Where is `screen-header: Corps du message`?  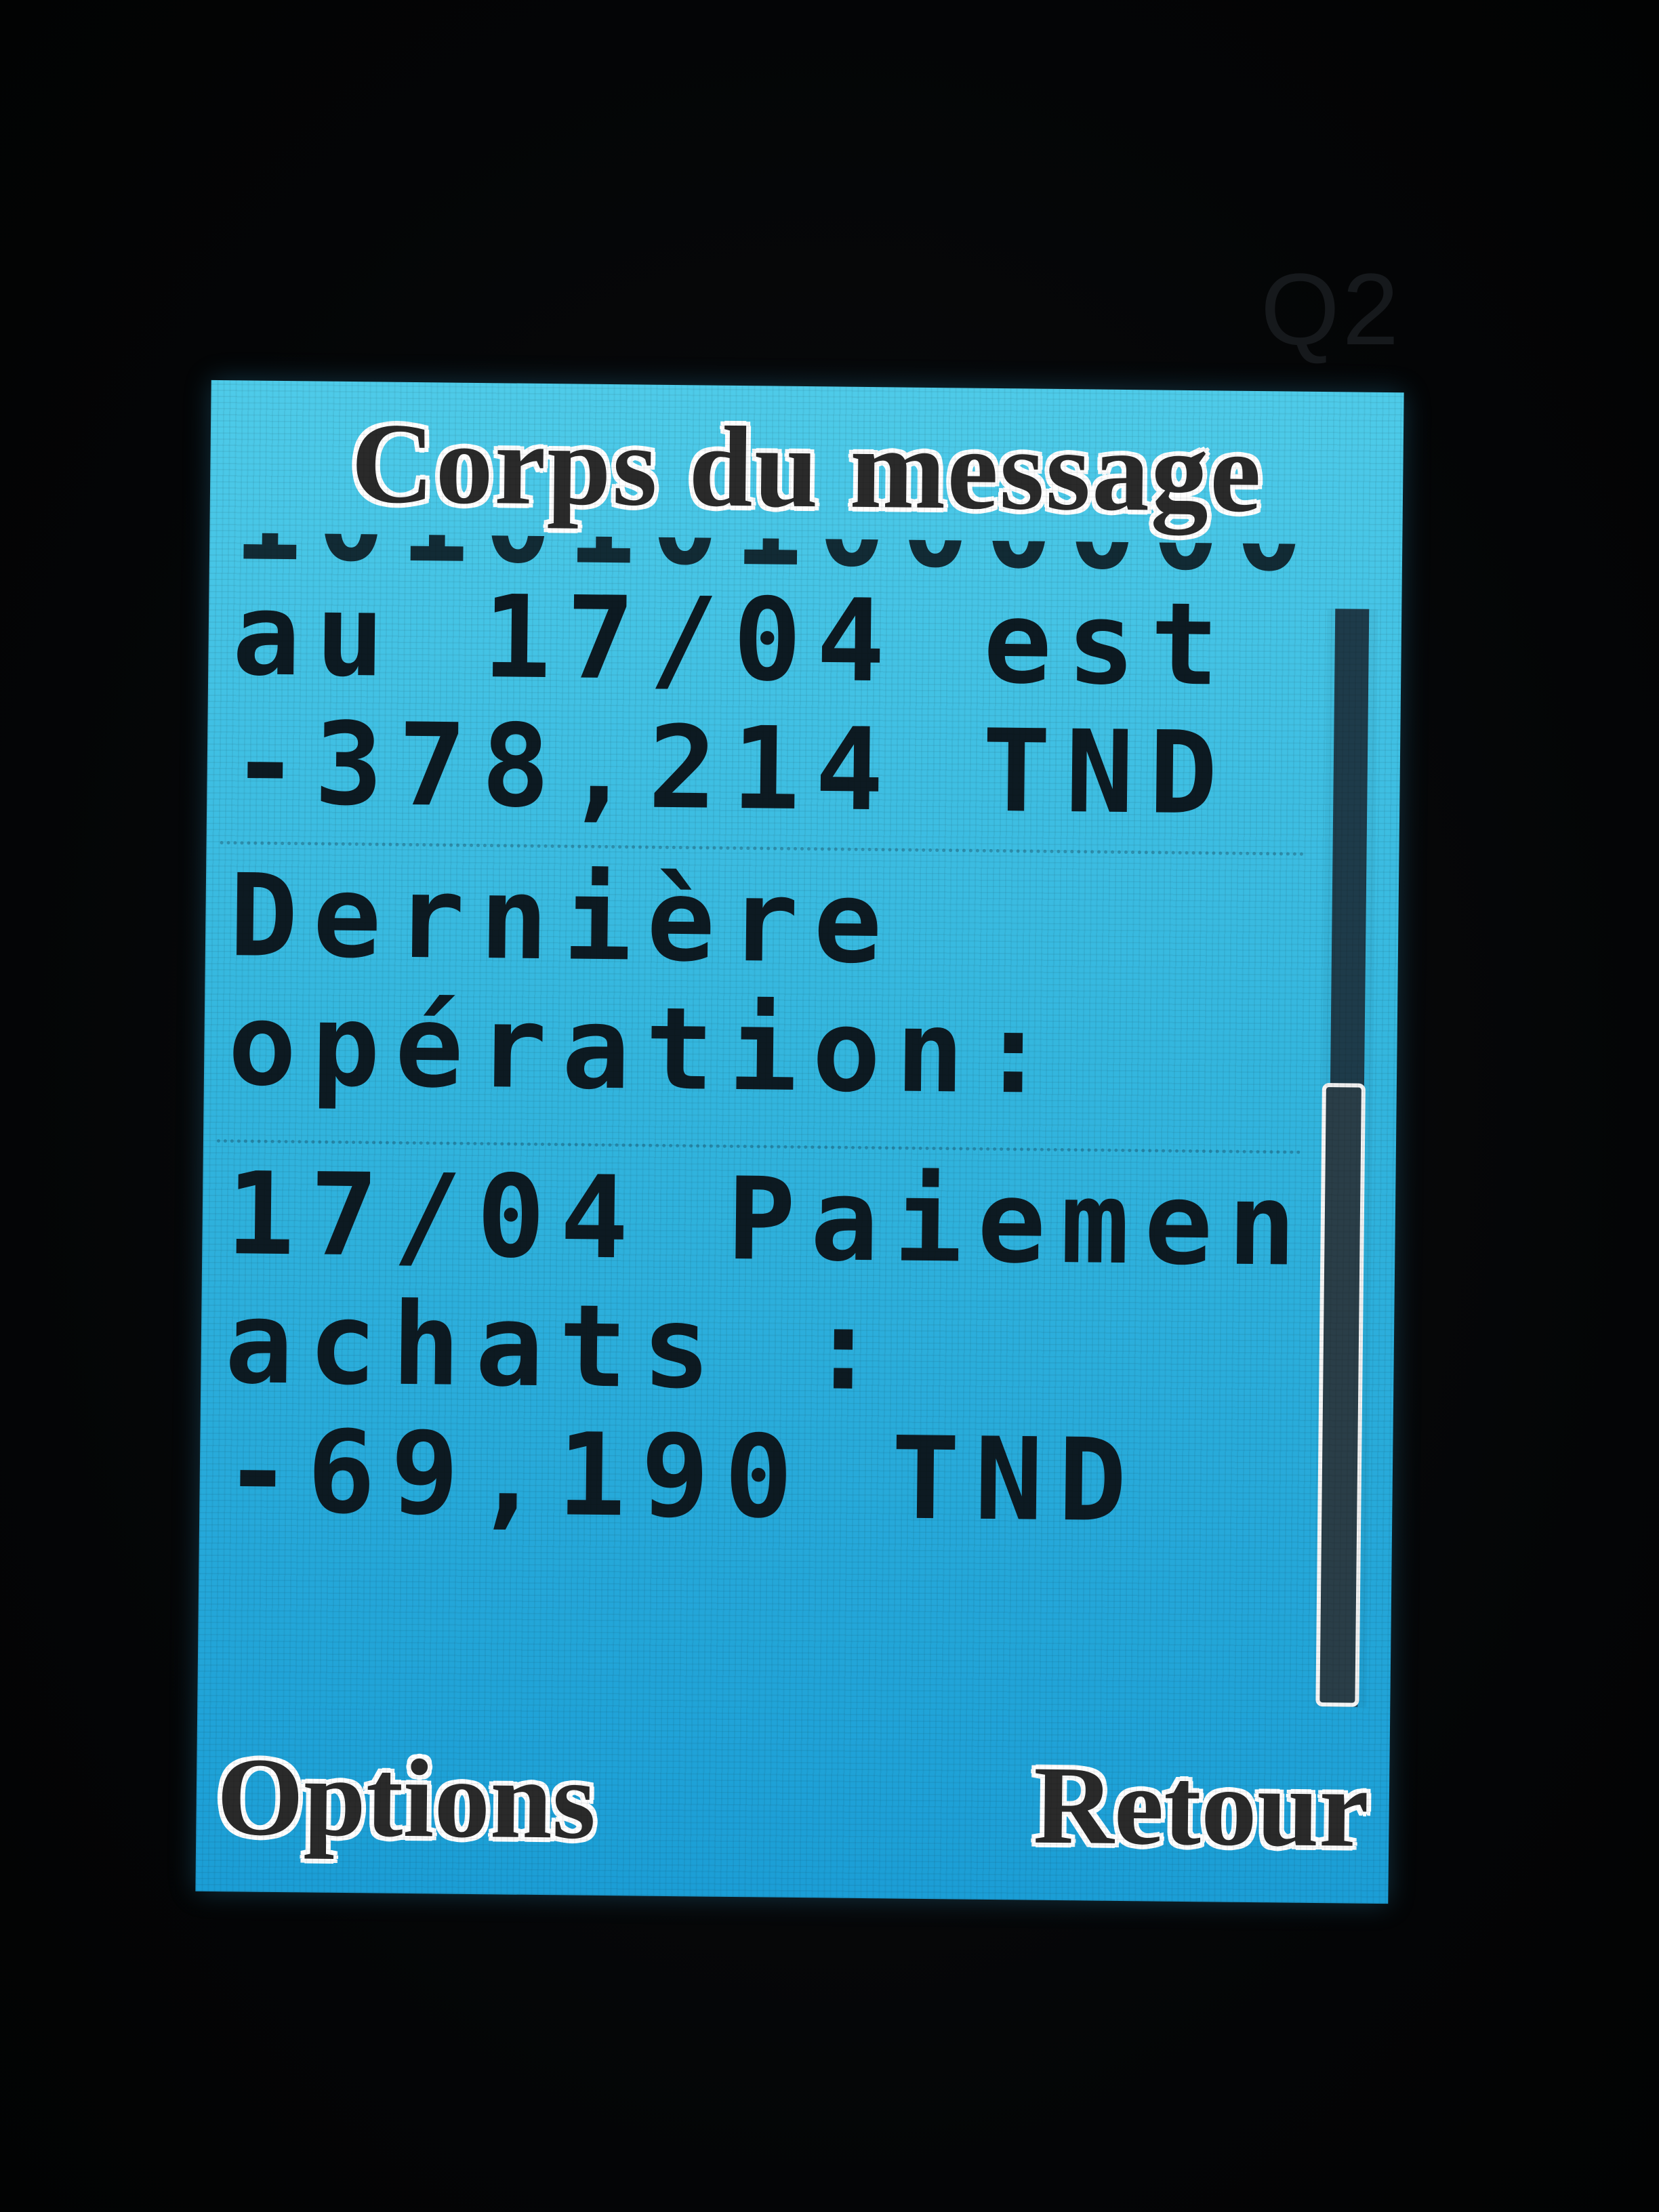 screen-header: Corps du message is located at coordinates (806, 467).